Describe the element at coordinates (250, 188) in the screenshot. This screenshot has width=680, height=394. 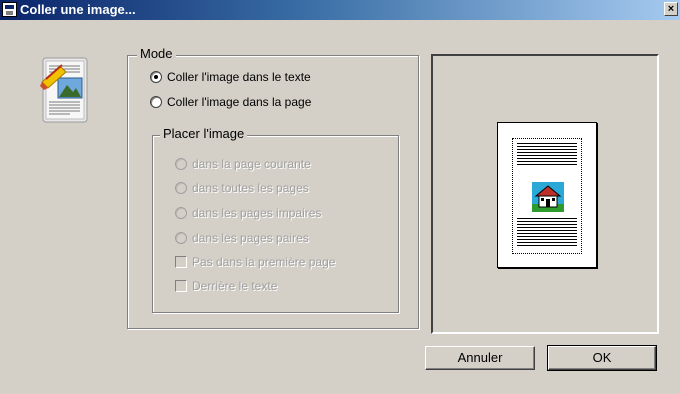
I see `radio-label: dans toutes les pages` at that location.